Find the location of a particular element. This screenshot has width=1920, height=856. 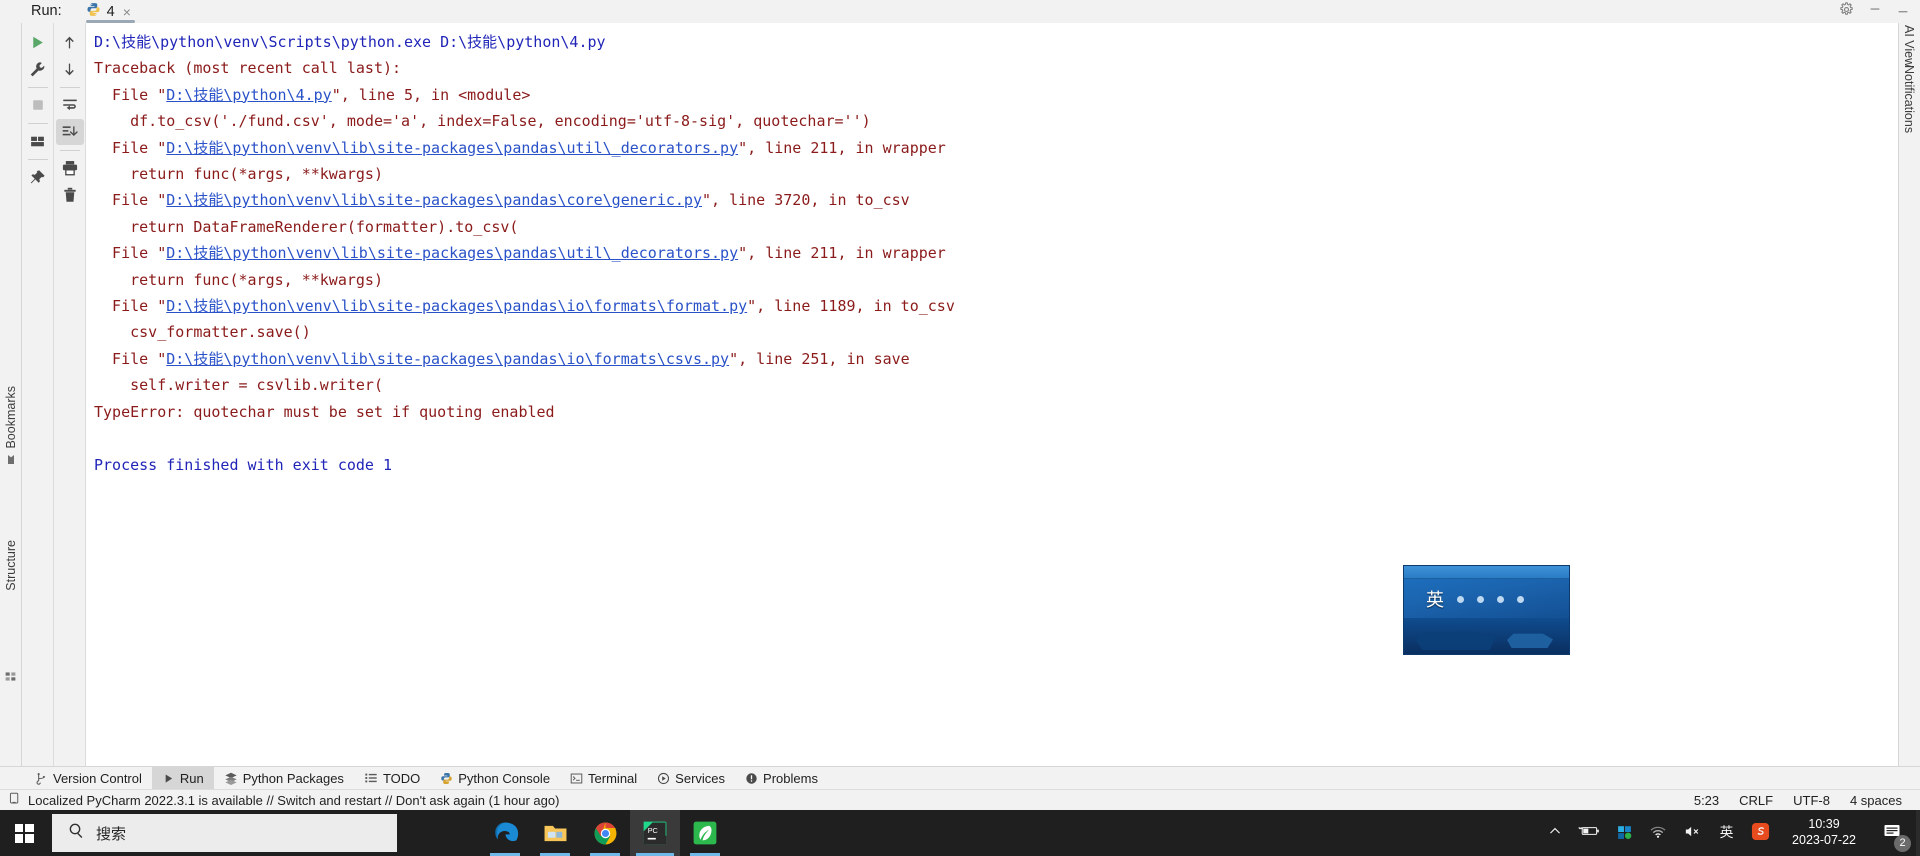

indent-setting: 4 spaces is located at coordinates (1876, 800).